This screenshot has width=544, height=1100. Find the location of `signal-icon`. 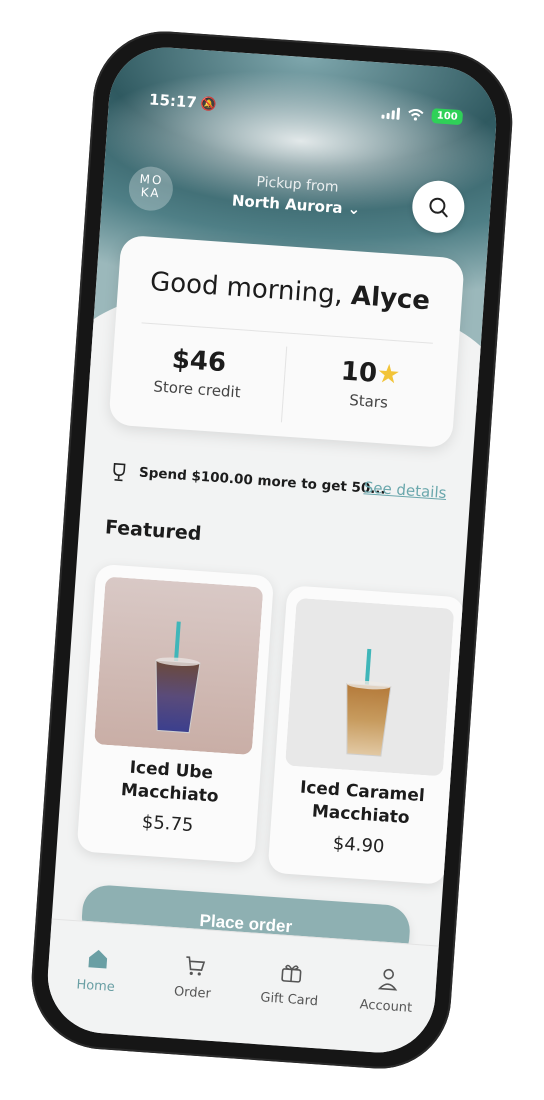

signal-icon is located at coordinates (391, 113).